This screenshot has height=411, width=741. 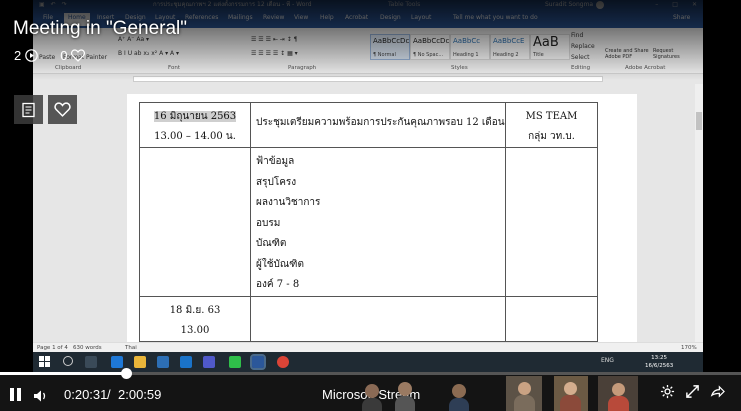 What do you see at coordinates (510, 47) in the screenshot?
I see `style-heading-2: AaBbCcE Heading 2` at bounding box center [510, 47].